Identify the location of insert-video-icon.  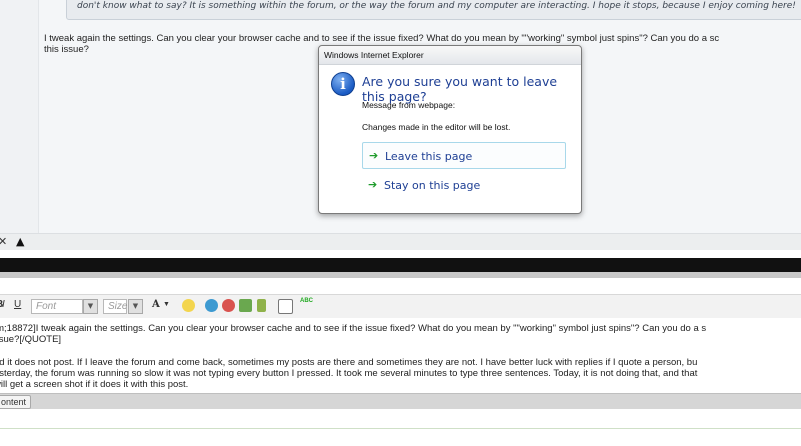
(261, 305).